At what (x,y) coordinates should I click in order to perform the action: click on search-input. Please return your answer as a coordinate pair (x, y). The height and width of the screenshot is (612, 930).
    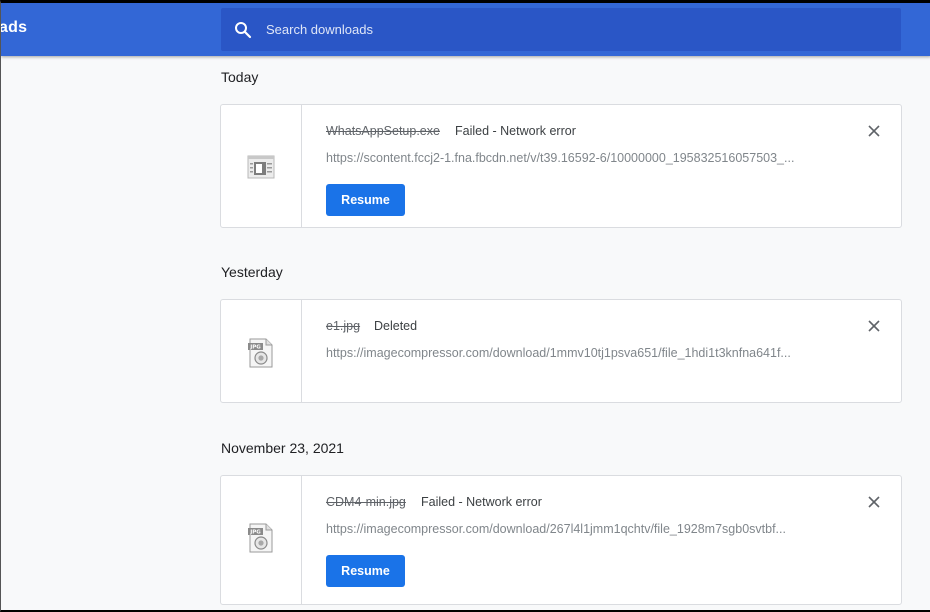
    Looking at the image, I should click on (576, 29).